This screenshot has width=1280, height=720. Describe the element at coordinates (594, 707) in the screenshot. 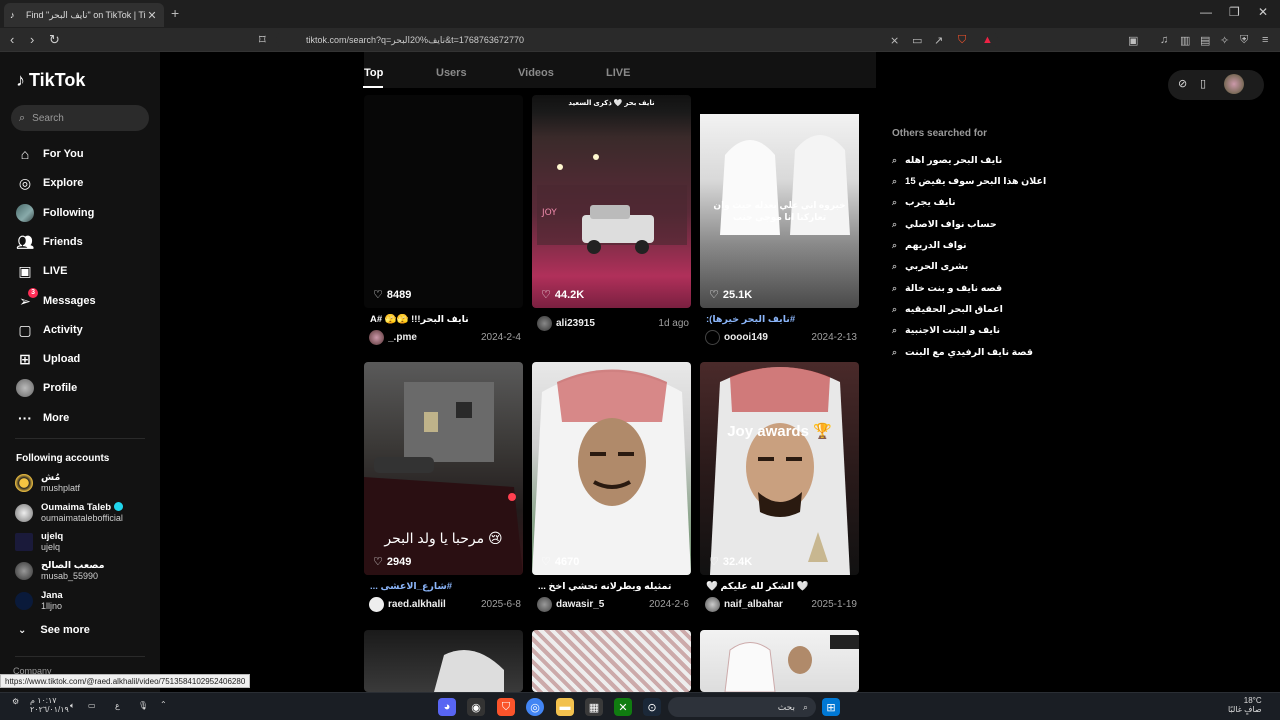

I see `store-icon: ▦` at that location.